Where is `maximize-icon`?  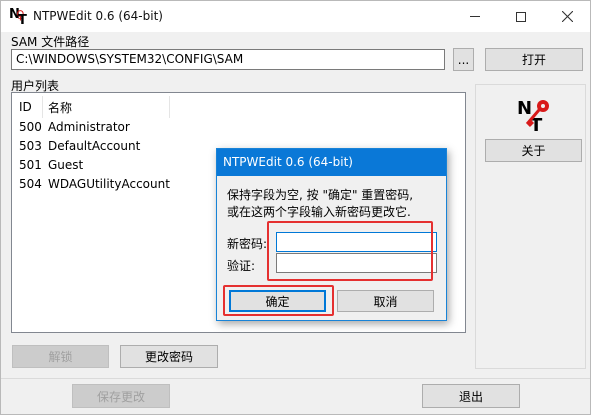 maximize-icon is located at coordinates (521, 16).